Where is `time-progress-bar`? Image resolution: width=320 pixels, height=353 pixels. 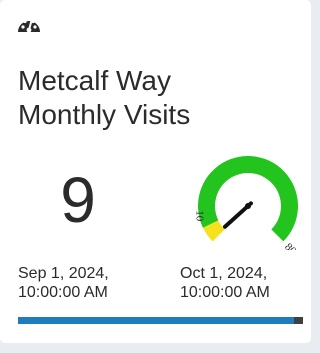 time-progress-bar is located at coordinates (160, 320).